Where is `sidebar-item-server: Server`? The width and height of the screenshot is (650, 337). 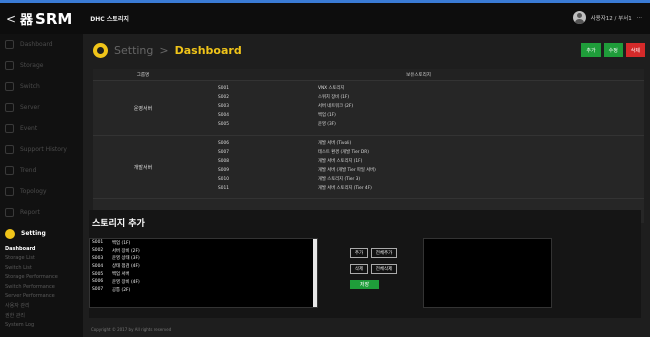 sidebar-item-server: Server is located at coordinates (41, 107).